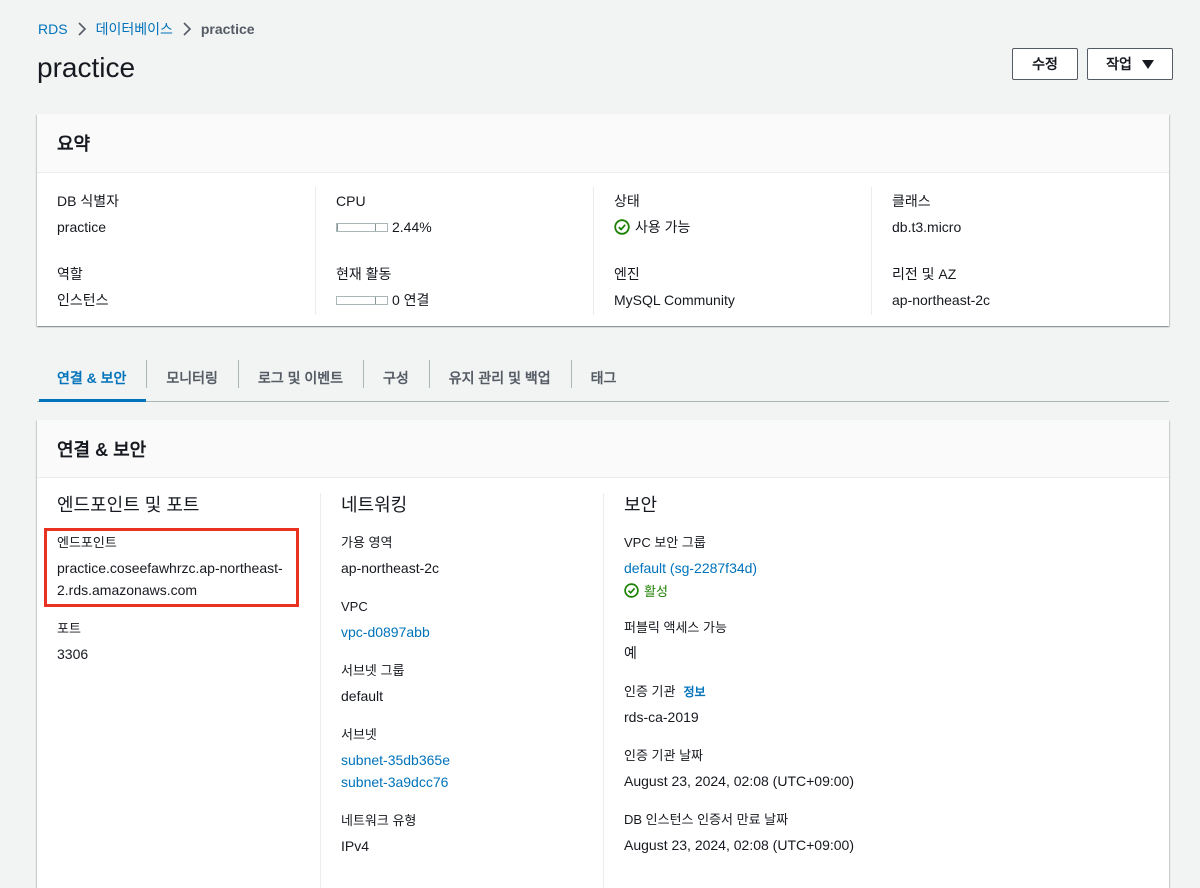  I want to click on summary-col-identity: DB 식별자 practice 역할 인스턴스, so click(176, 251).